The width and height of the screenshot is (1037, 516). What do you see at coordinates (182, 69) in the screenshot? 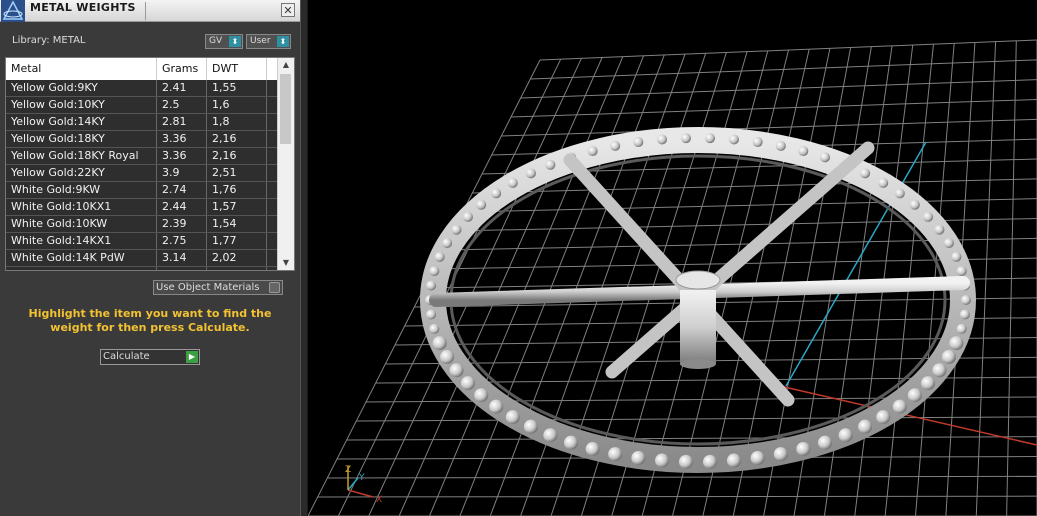
I see `column-header-grams: Grams` at bounding box center [182, 69].